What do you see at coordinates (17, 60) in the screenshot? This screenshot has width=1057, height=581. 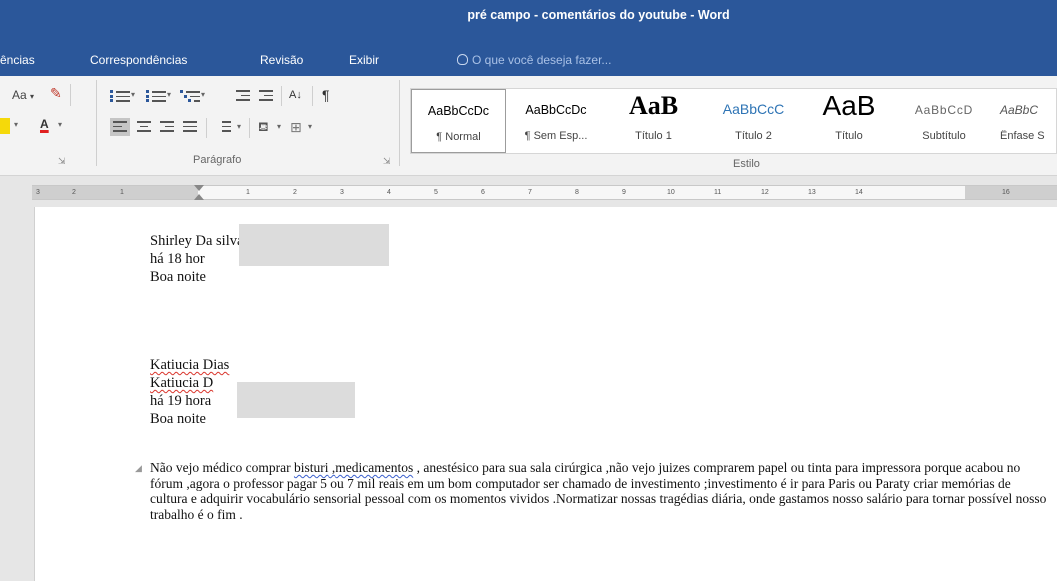 I see `tab-referencias: ências` at bounding box center [17, 60].